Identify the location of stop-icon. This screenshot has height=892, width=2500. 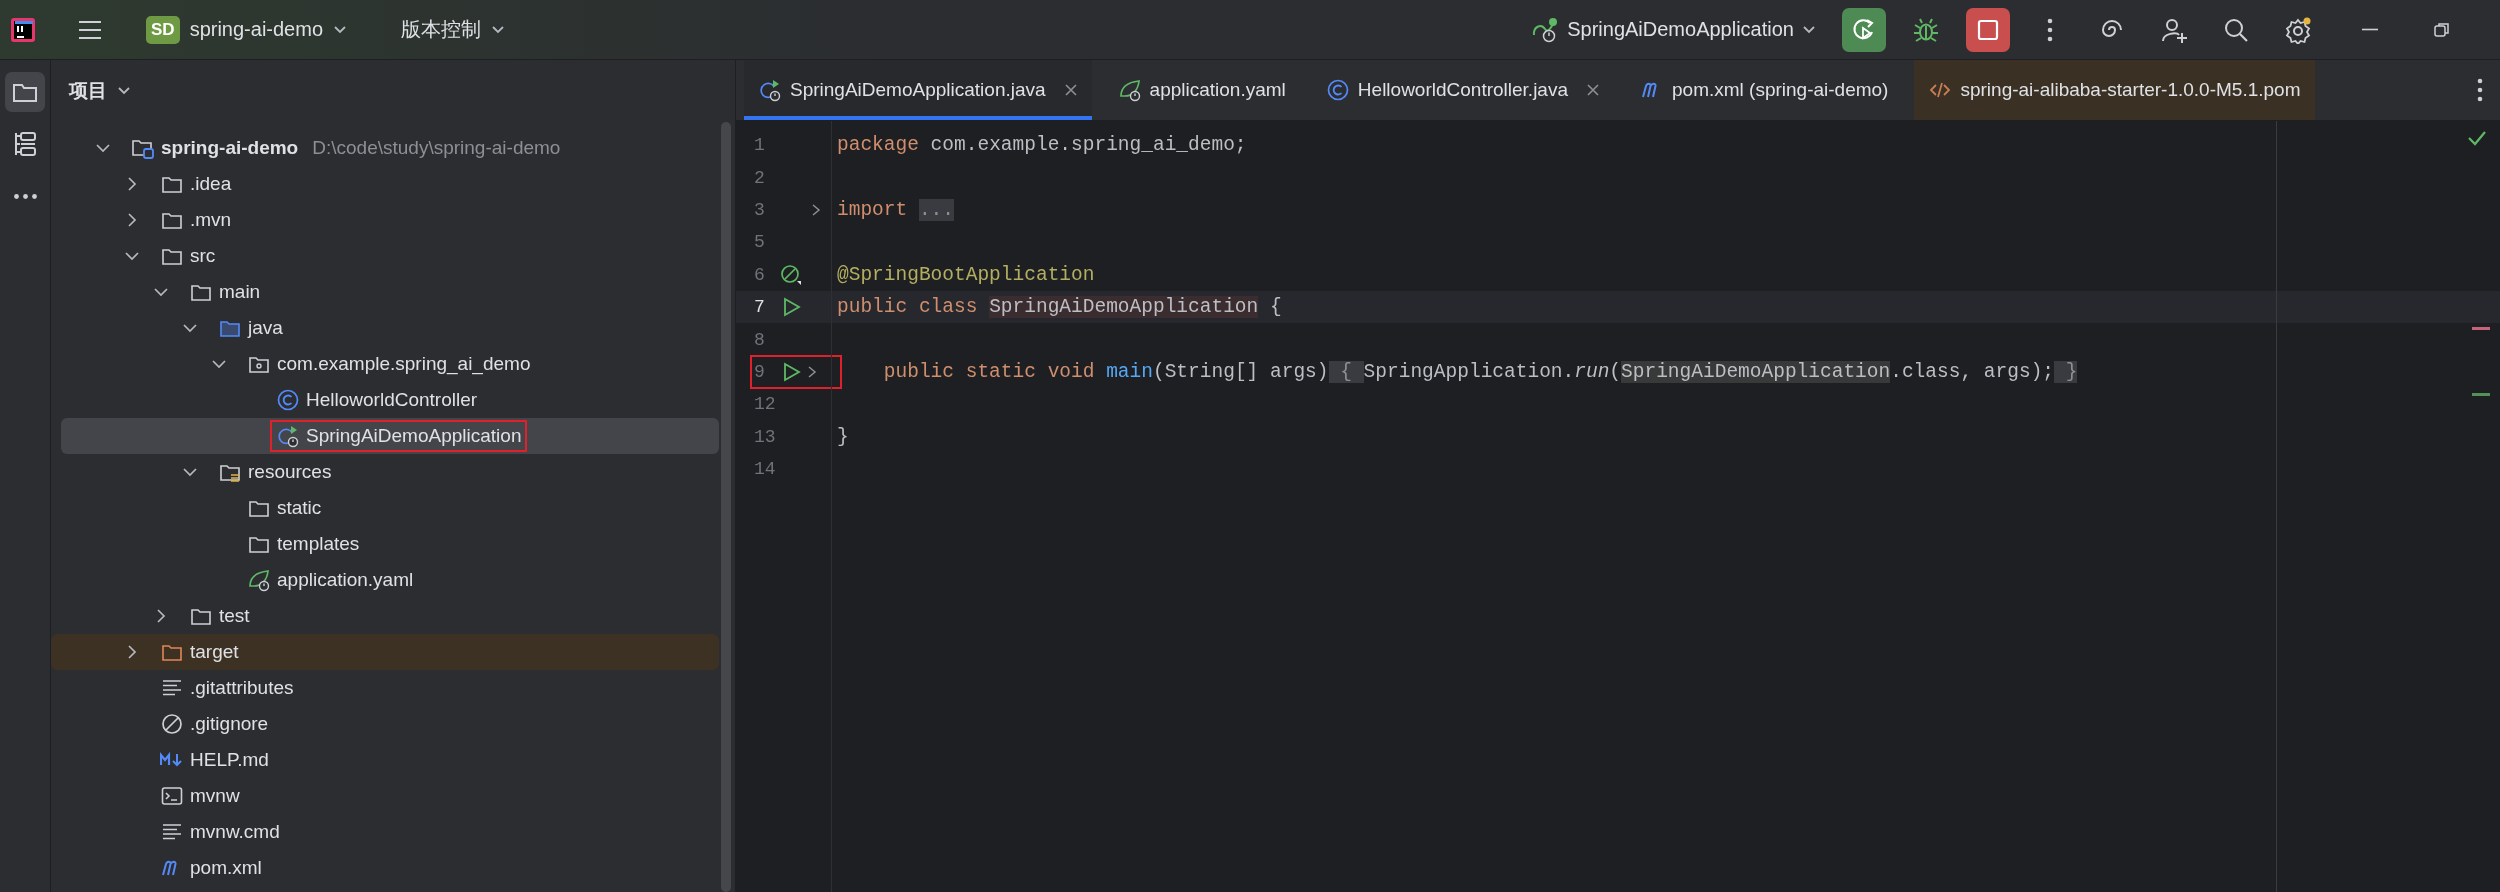
(1988, 29).